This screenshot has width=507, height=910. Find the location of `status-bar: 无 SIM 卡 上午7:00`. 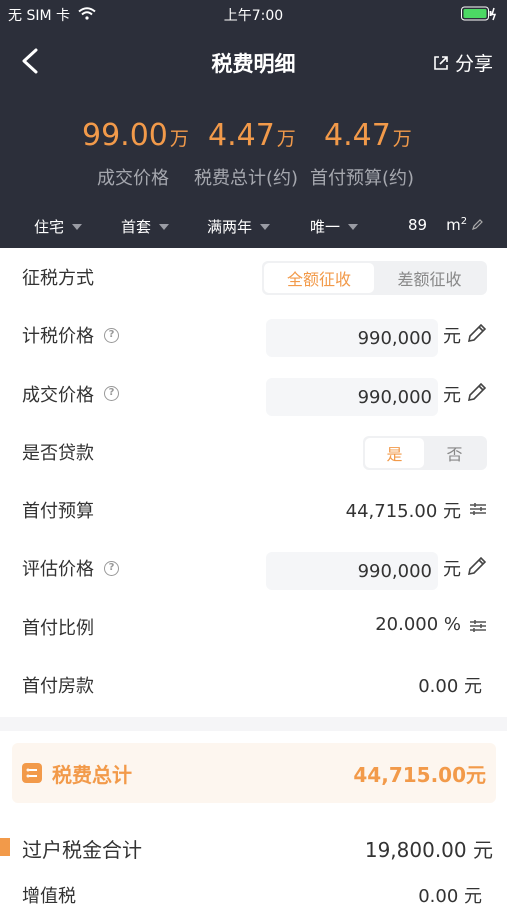

status-bar: 无 SIM 卡 上午7:00 is located at coordinates (253, 14).